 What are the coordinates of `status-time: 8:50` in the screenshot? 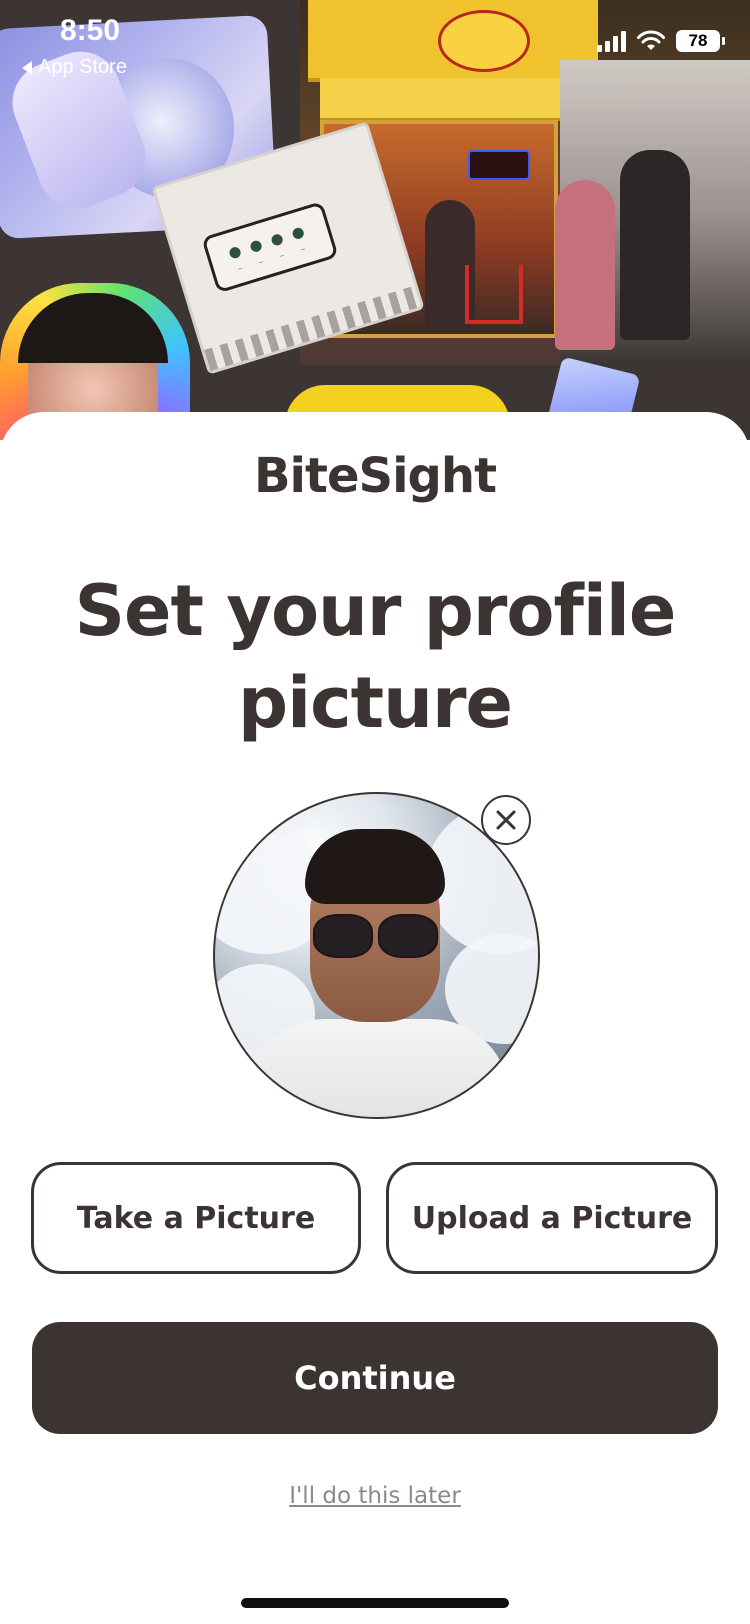 It's located at (90, 30).